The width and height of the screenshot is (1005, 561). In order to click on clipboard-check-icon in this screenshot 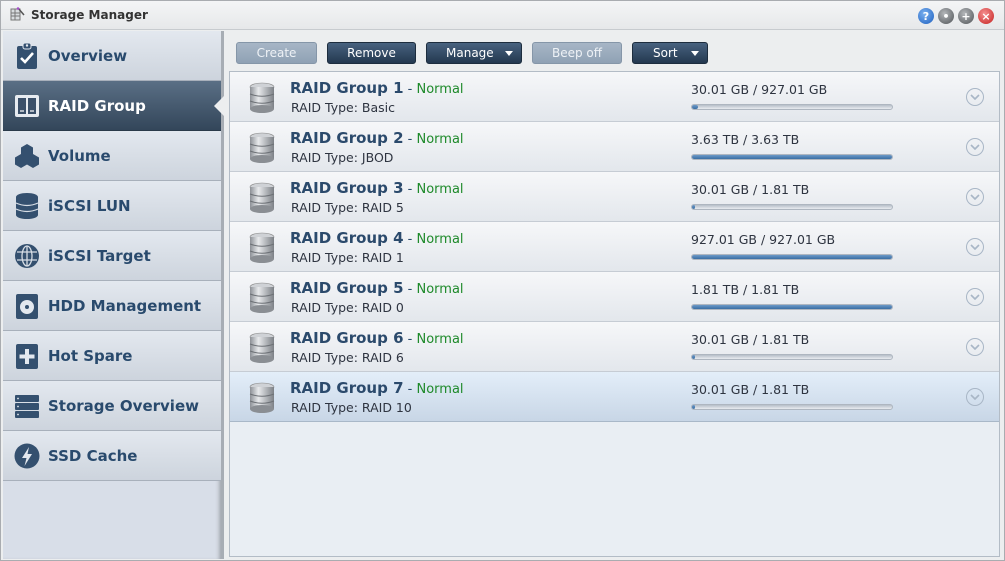, I will do `click(27, 55)`.